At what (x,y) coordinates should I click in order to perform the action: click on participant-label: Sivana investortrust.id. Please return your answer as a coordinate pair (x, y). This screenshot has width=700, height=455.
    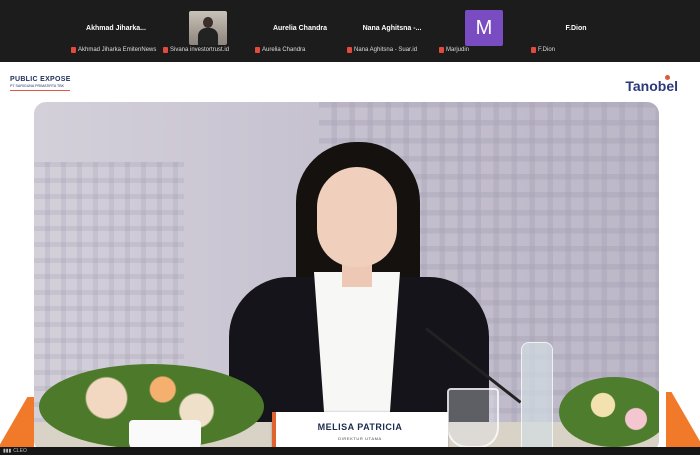
    Looking at the image, I should click on (196, 49).